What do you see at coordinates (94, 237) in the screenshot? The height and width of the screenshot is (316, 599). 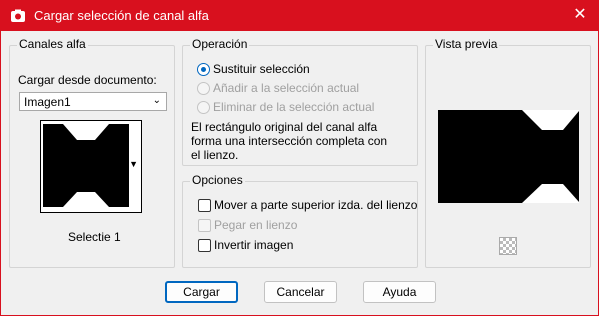 I see `channel-name: Selectie 1` at bounding box center [94, 237].